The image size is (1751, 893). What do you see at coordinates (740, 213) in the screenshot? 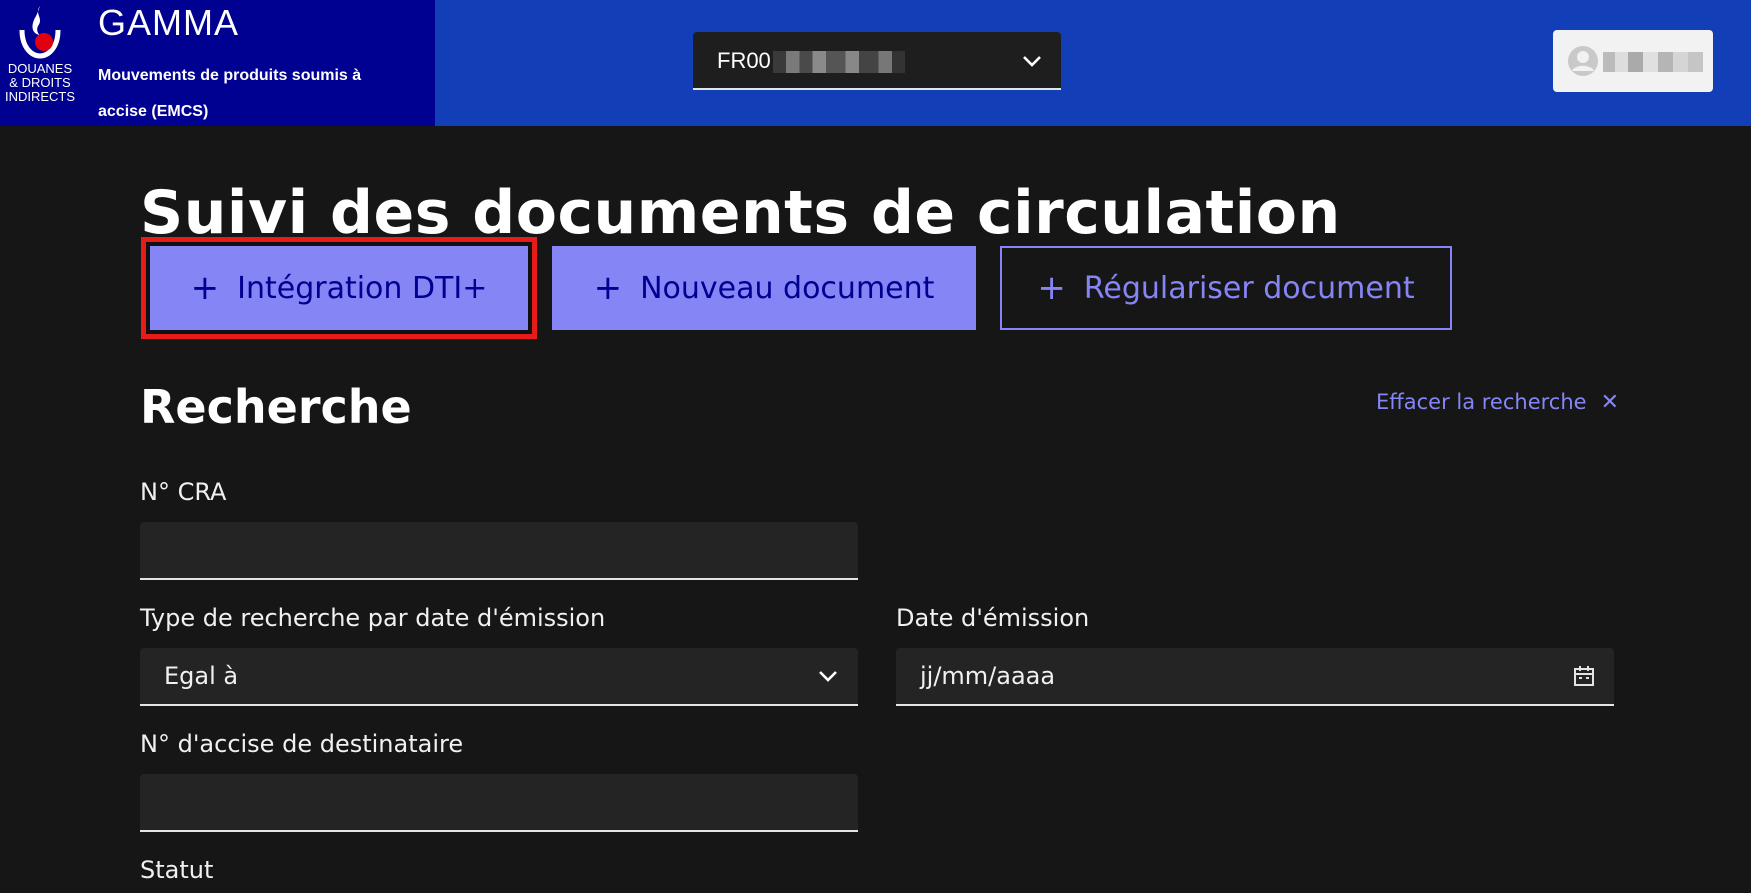
I see `page-title: Suivi des documents de circulation` at bounding box center [740, 213].